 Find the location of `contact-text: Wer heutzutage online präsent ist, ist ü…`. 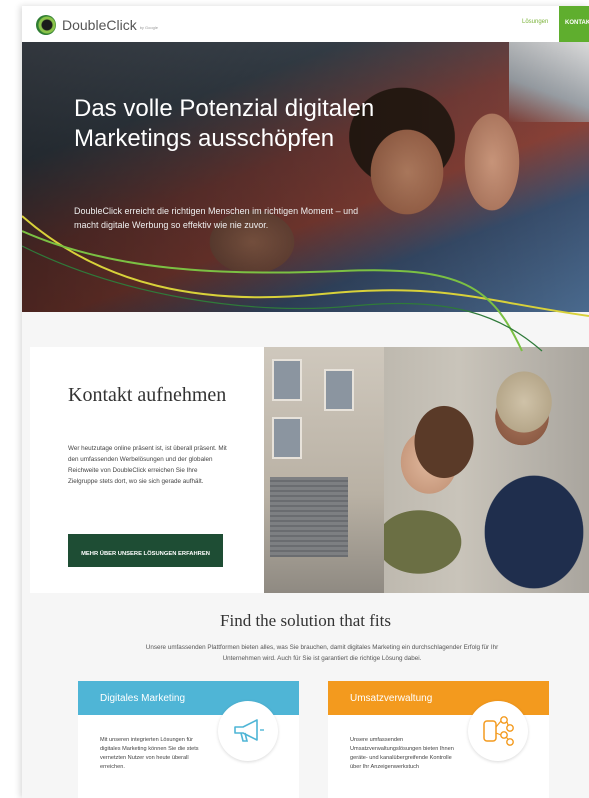

contact-text: Wer heutzutage online präsent ist, ist ü… is located at coordinates (147, 465).